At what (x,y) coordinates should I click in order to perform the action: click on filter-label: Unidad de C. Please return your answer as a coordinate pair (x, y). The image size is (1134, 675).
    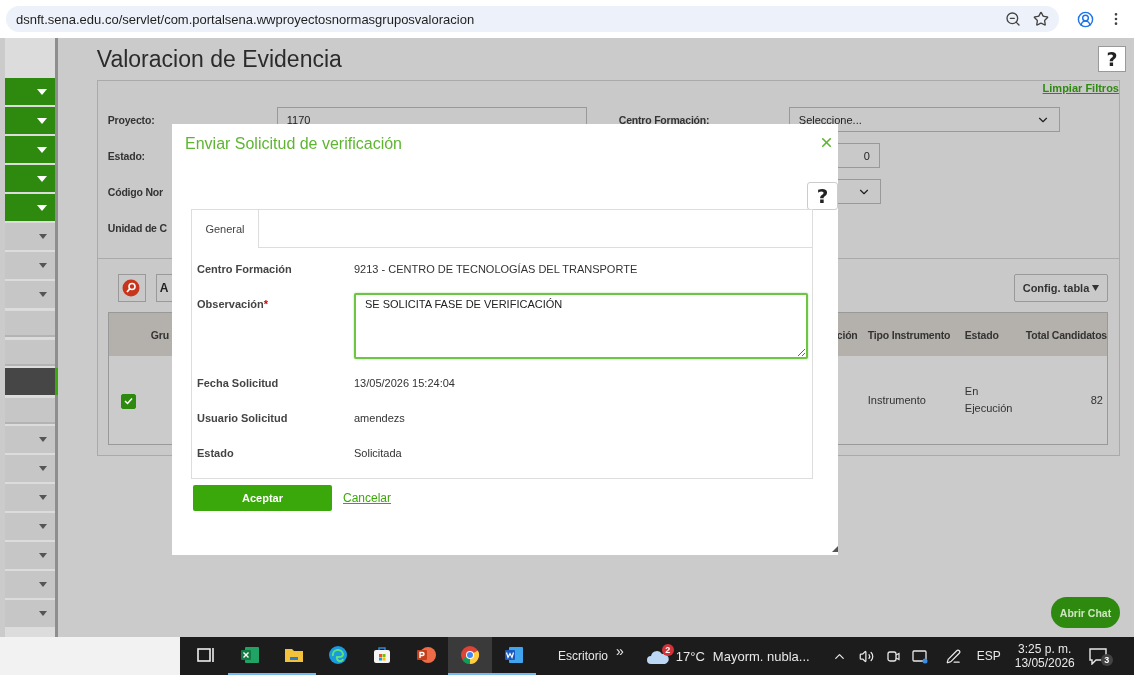
    Looking at the image, I should click on (137, 227).